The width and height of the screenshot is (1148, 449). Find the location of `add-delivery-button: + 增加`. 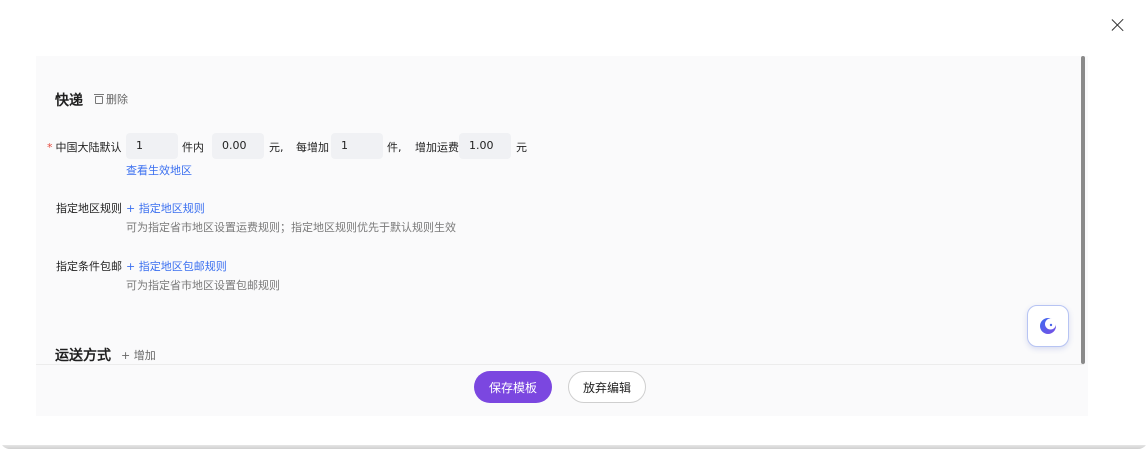

add-delivery-button: + 增加 is located at coordinates (138, 355).